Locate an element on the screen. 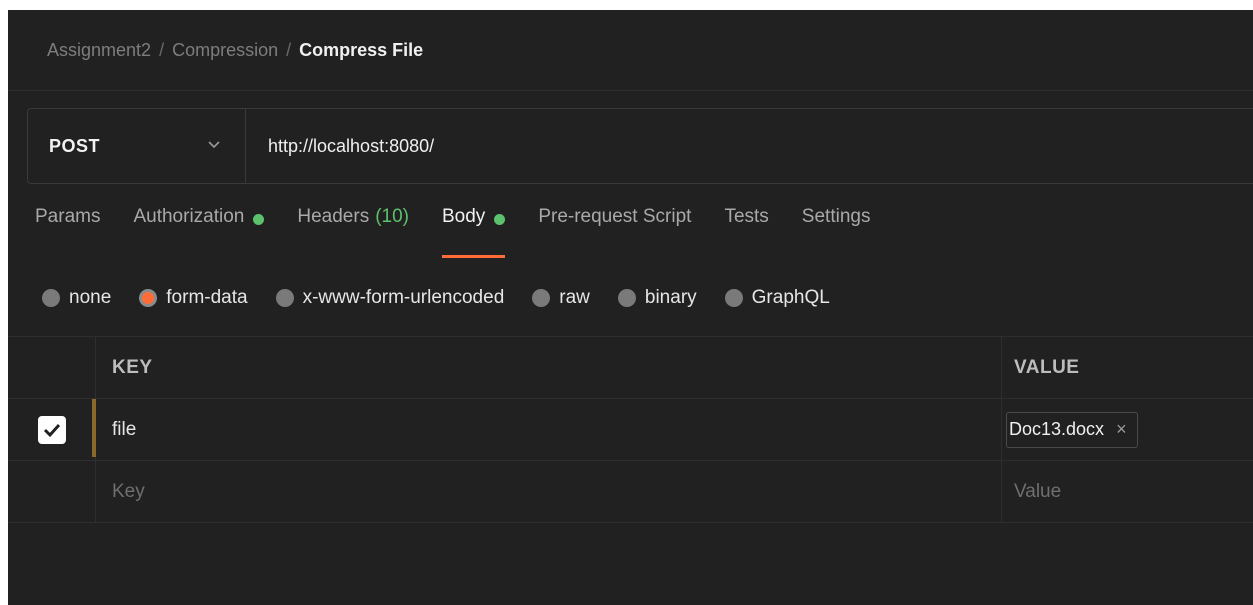 This screenshot has height=605, width=1253. value-placeholder: Value is located at coordinates (1038, 491).